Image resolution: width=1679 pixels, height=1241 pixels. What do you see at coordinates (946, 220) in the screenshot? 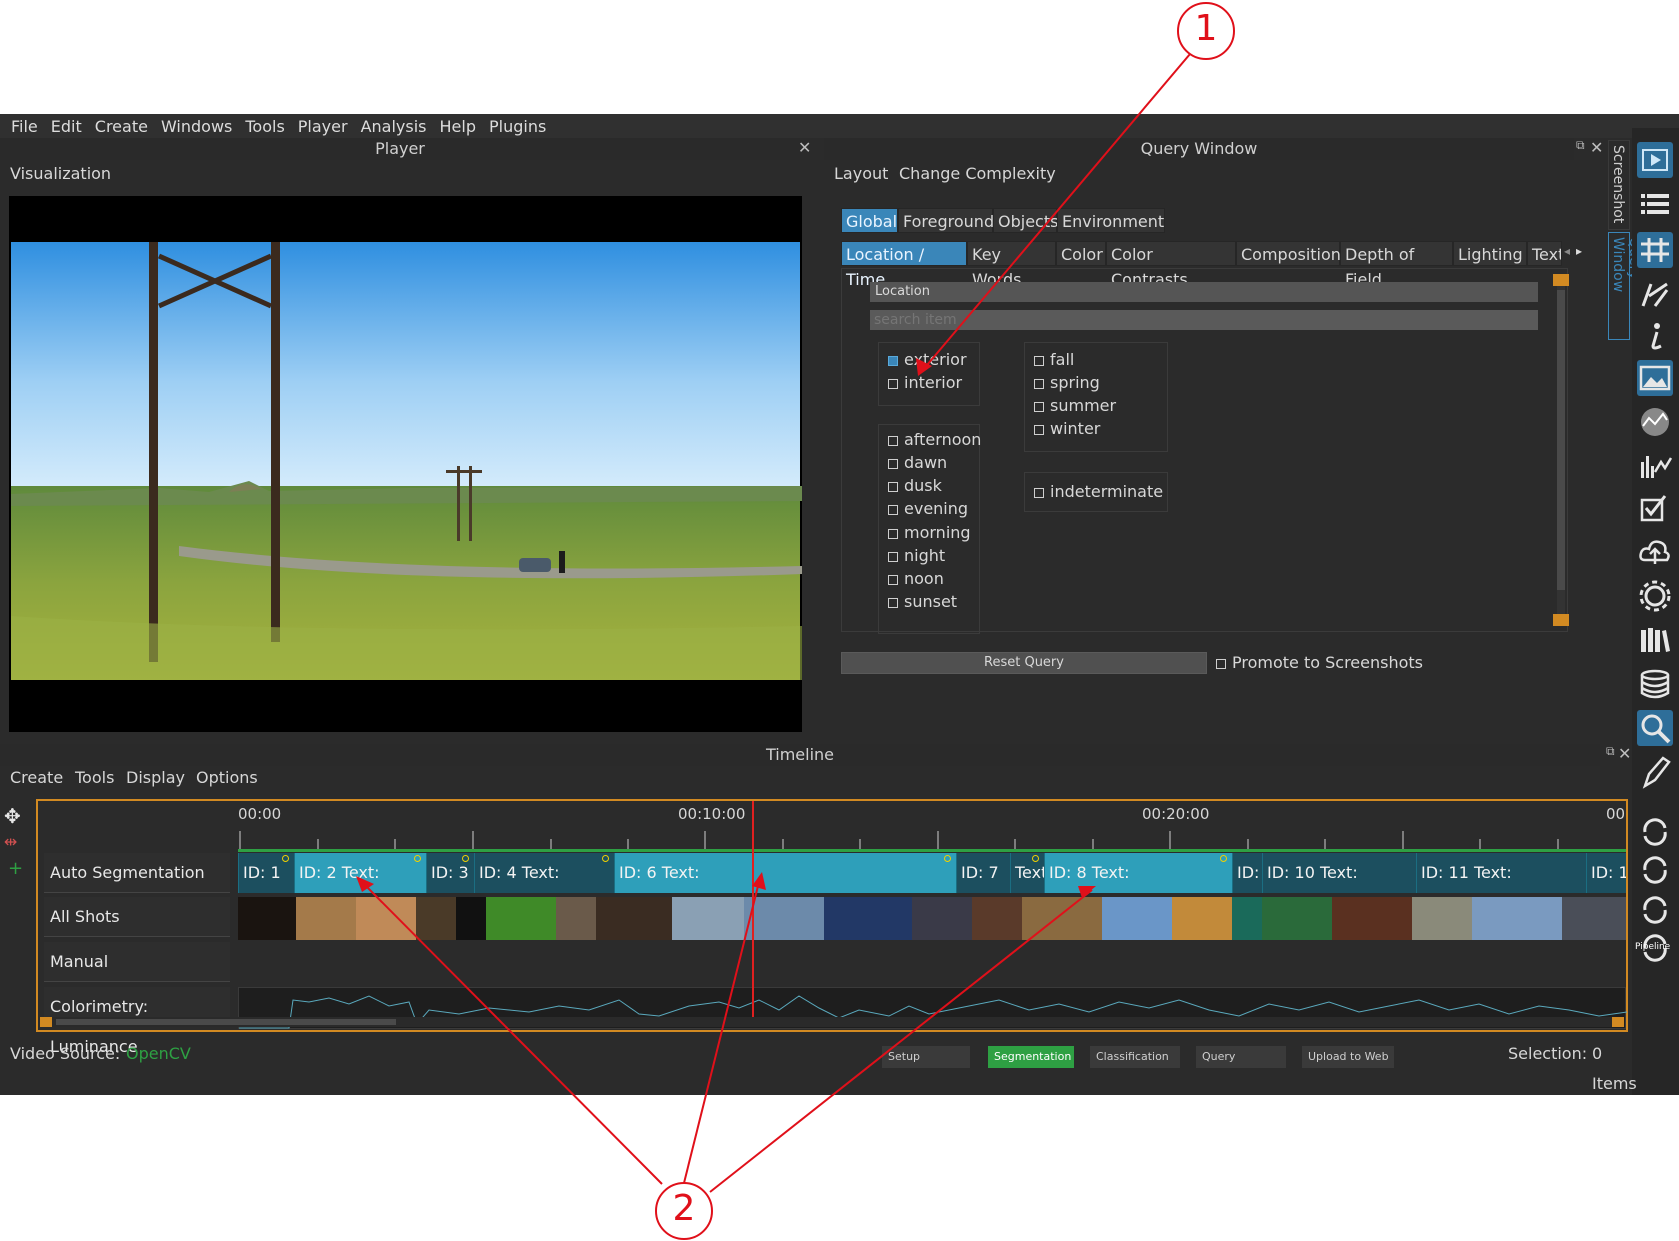
I see `tab-foreground: Foreground` at bounding box center [946, 220].